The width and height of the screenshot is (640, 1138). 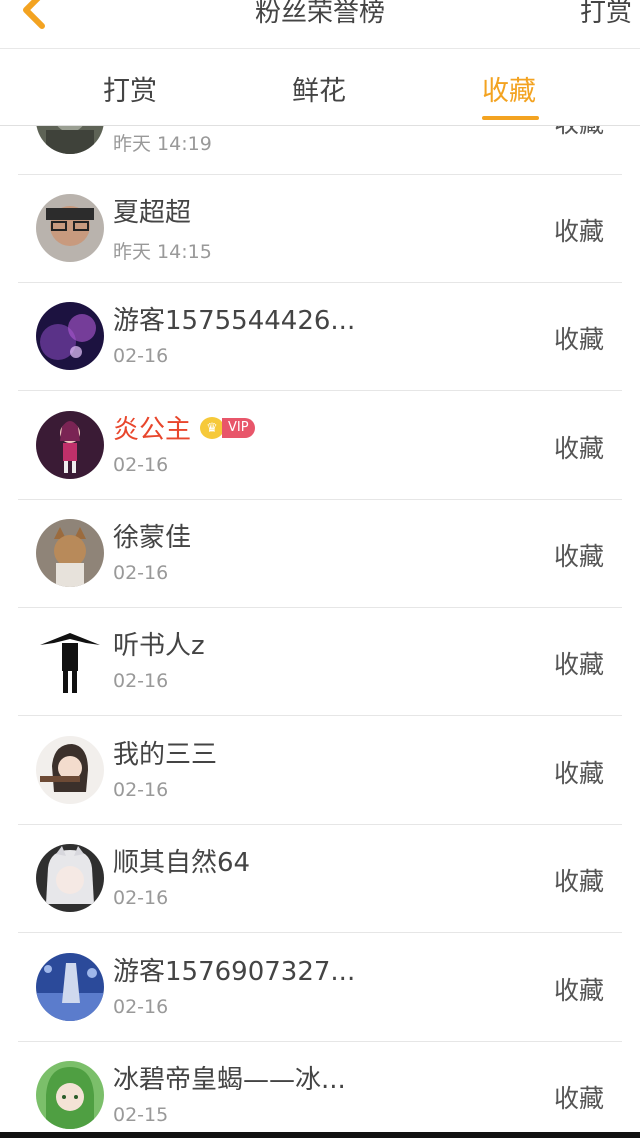 I want to click on user-name: 顺其自然64, so click(x=182, y=863).